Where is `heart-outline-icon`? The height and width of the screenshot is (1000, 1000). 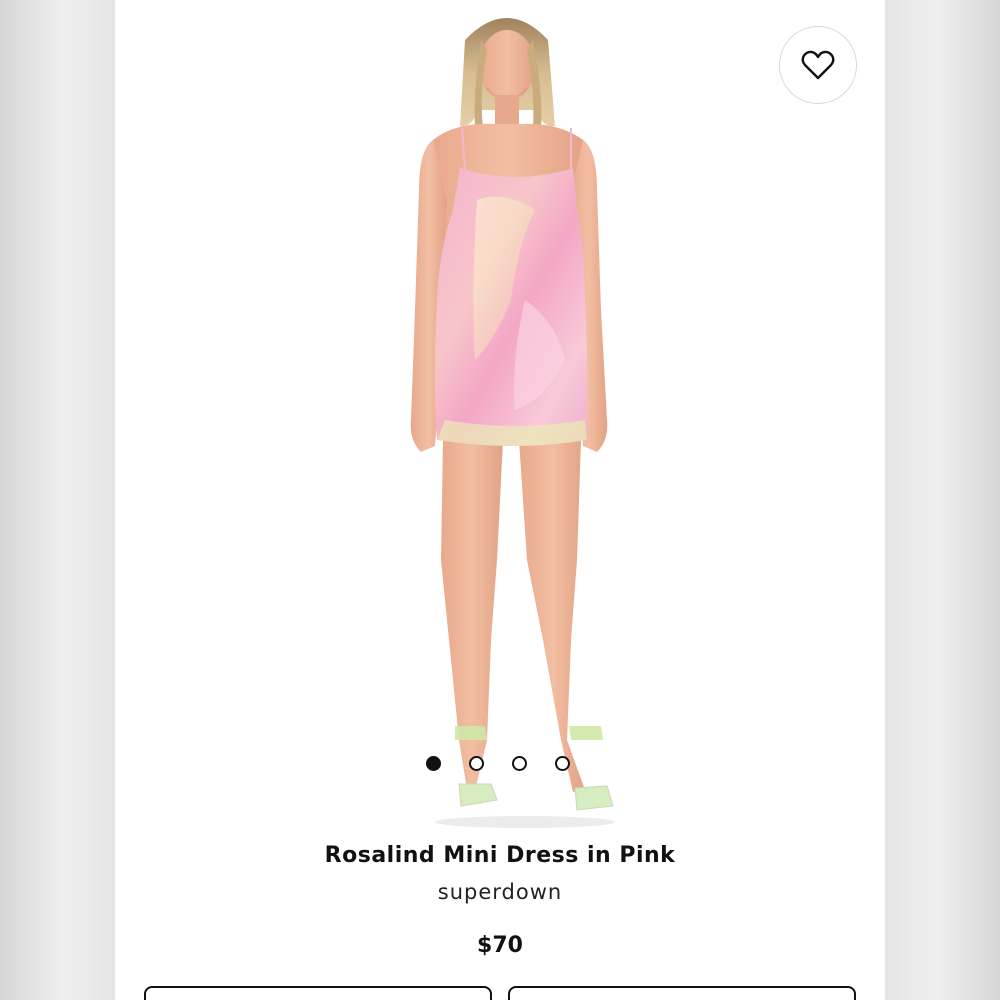
heart-outline-icon is located at coordinates (818, 65).